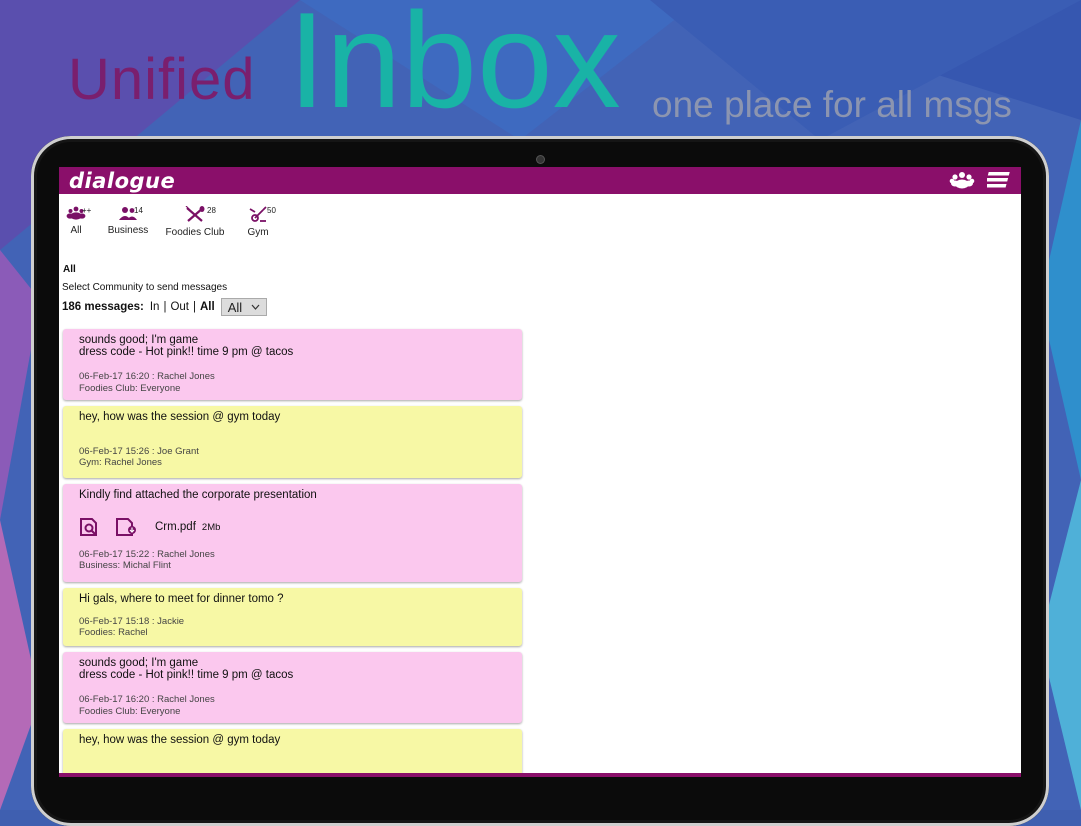 Image resolution: width=1081 pixels, height=826 pixels. What do you see at coordinates (211, 527) in the screenshot?
I see `attachment-size: 2Mb` at bounding box center [211, 527].